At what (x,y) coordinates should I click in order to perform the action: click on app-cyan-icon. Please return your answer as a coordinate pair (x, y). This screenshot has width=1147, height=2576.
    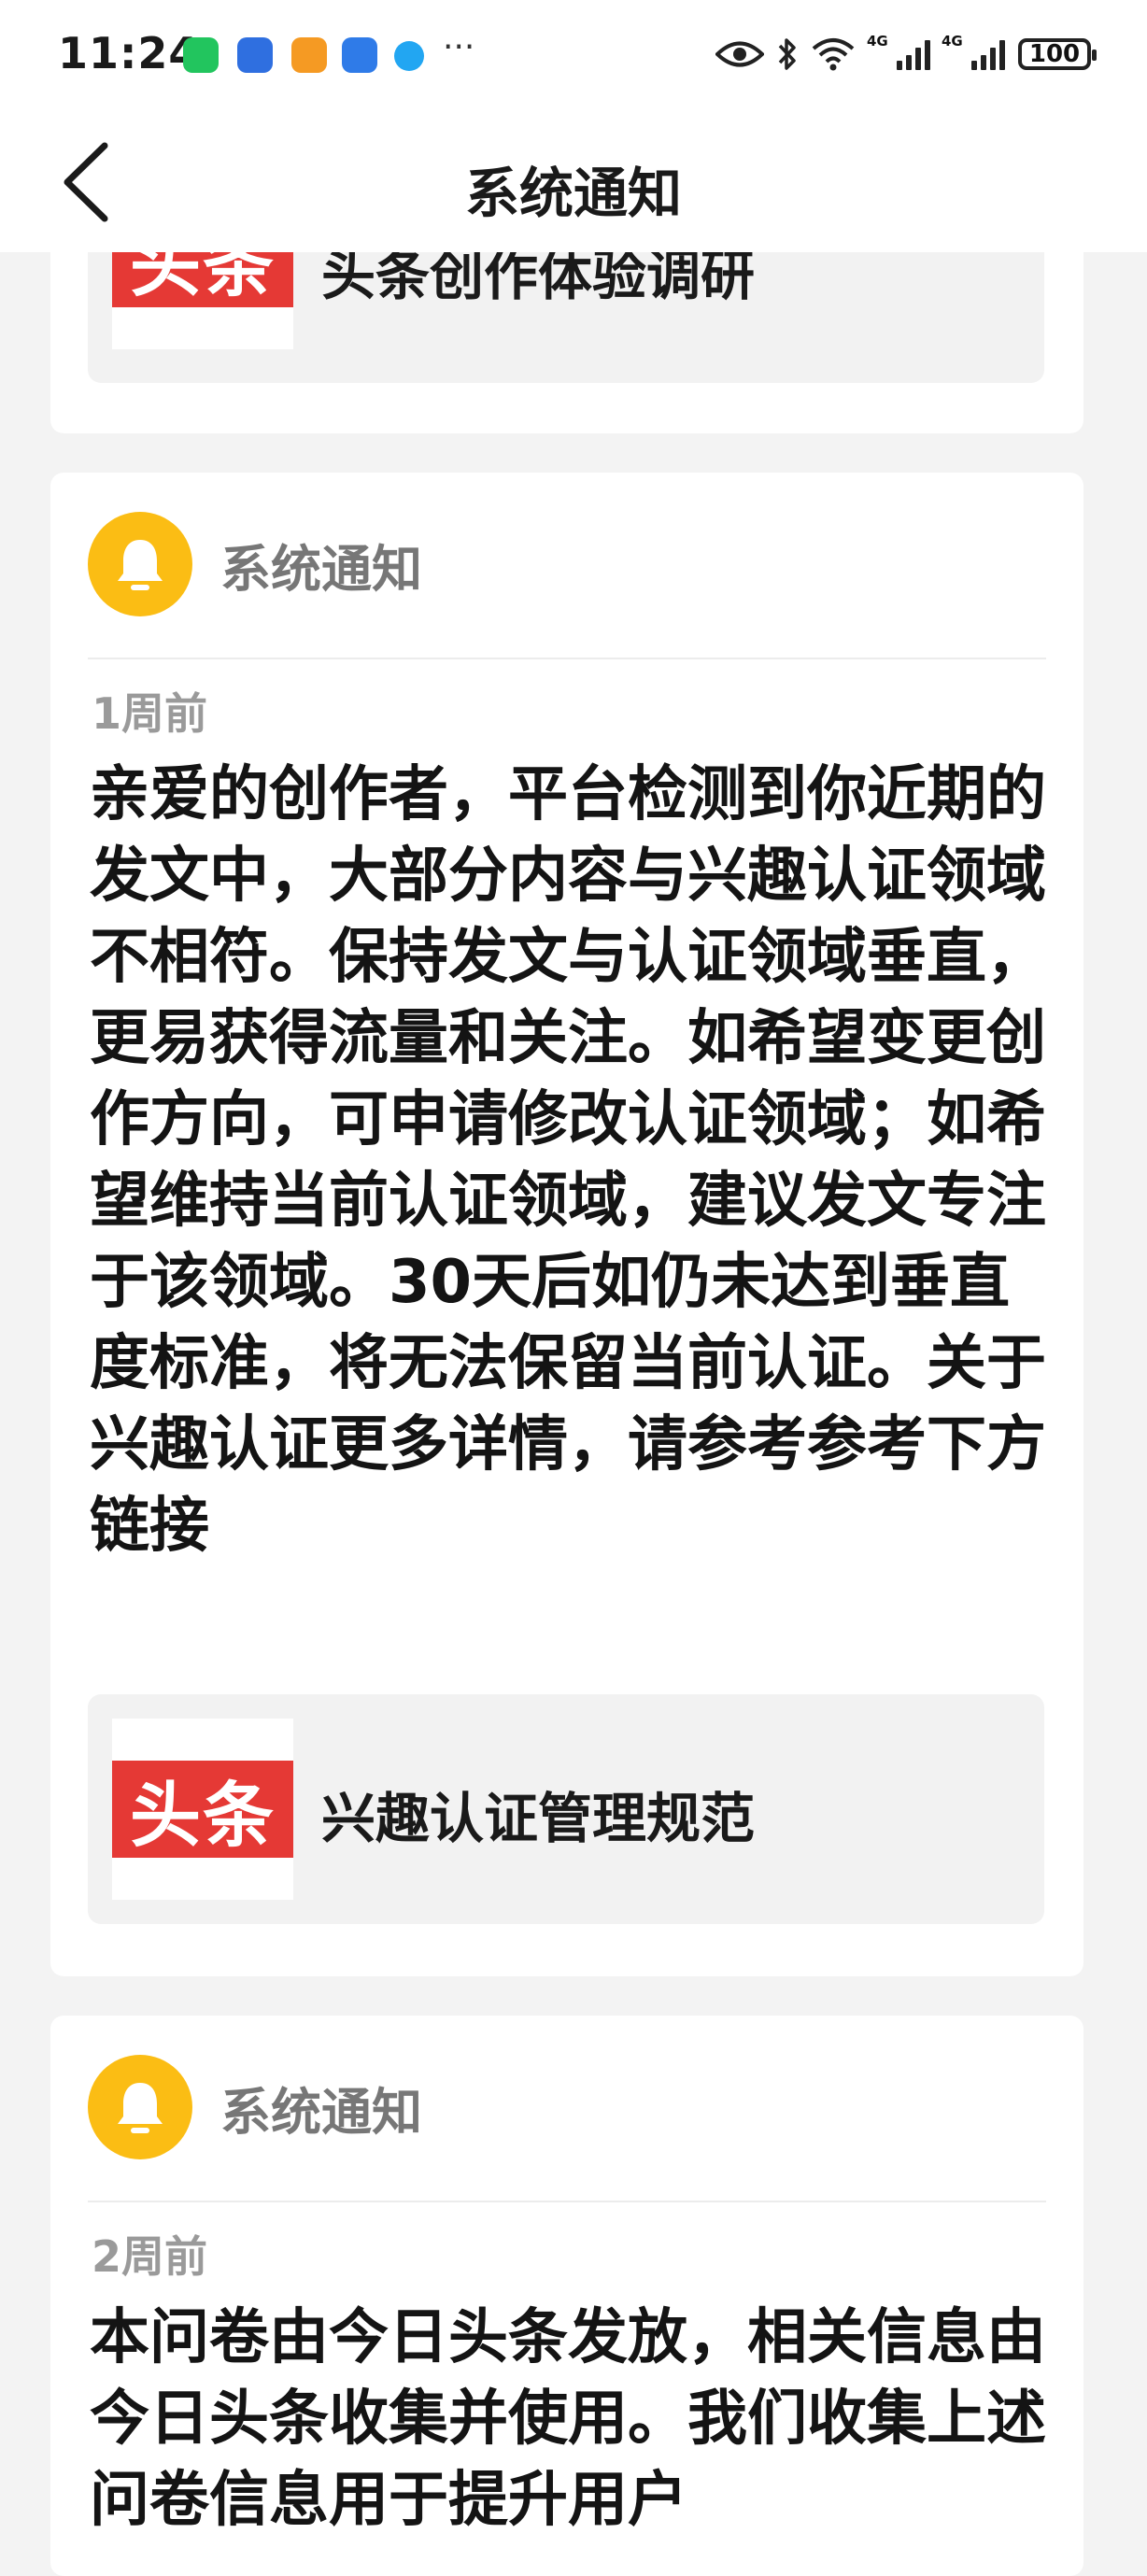
    Looking at the image, I should click on (409, 56).